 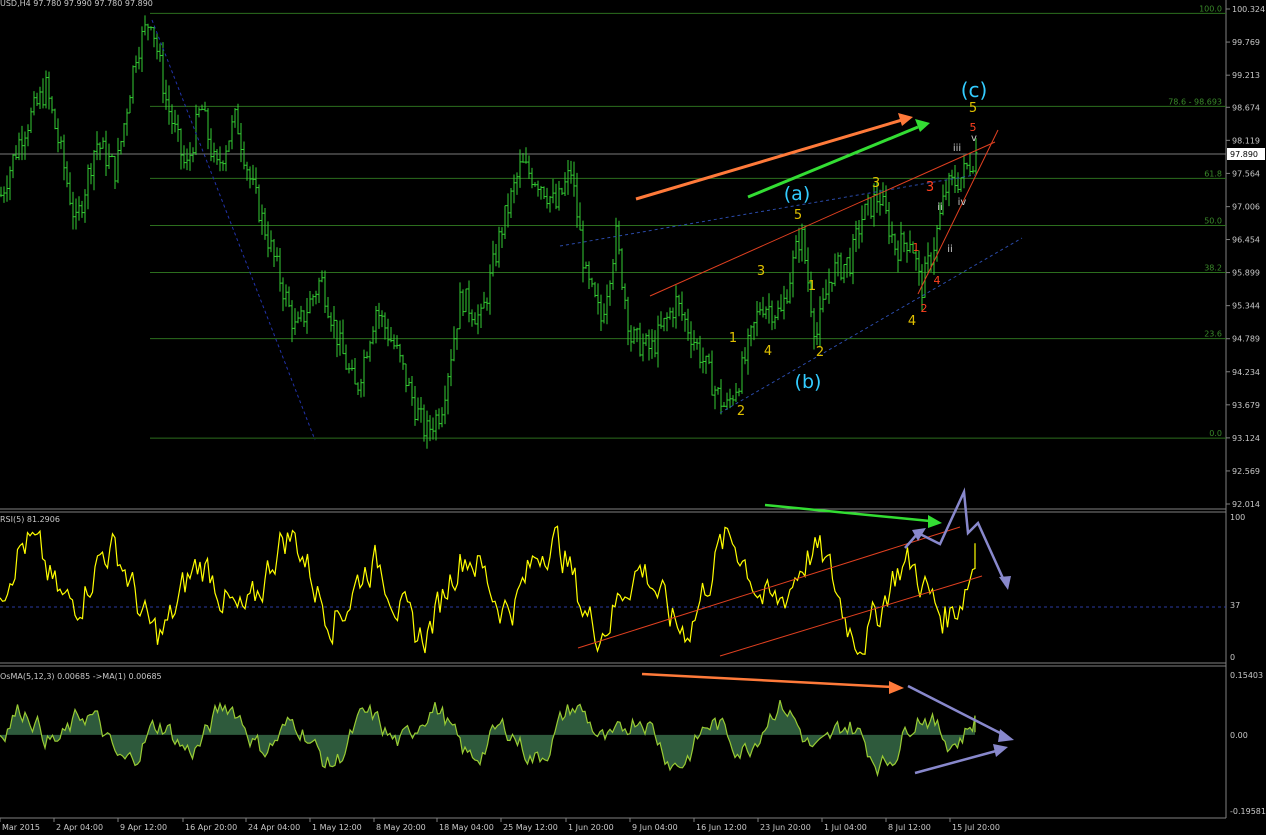 I want to click on current-price-marker: 97.890, so click(x=1246, y=154).